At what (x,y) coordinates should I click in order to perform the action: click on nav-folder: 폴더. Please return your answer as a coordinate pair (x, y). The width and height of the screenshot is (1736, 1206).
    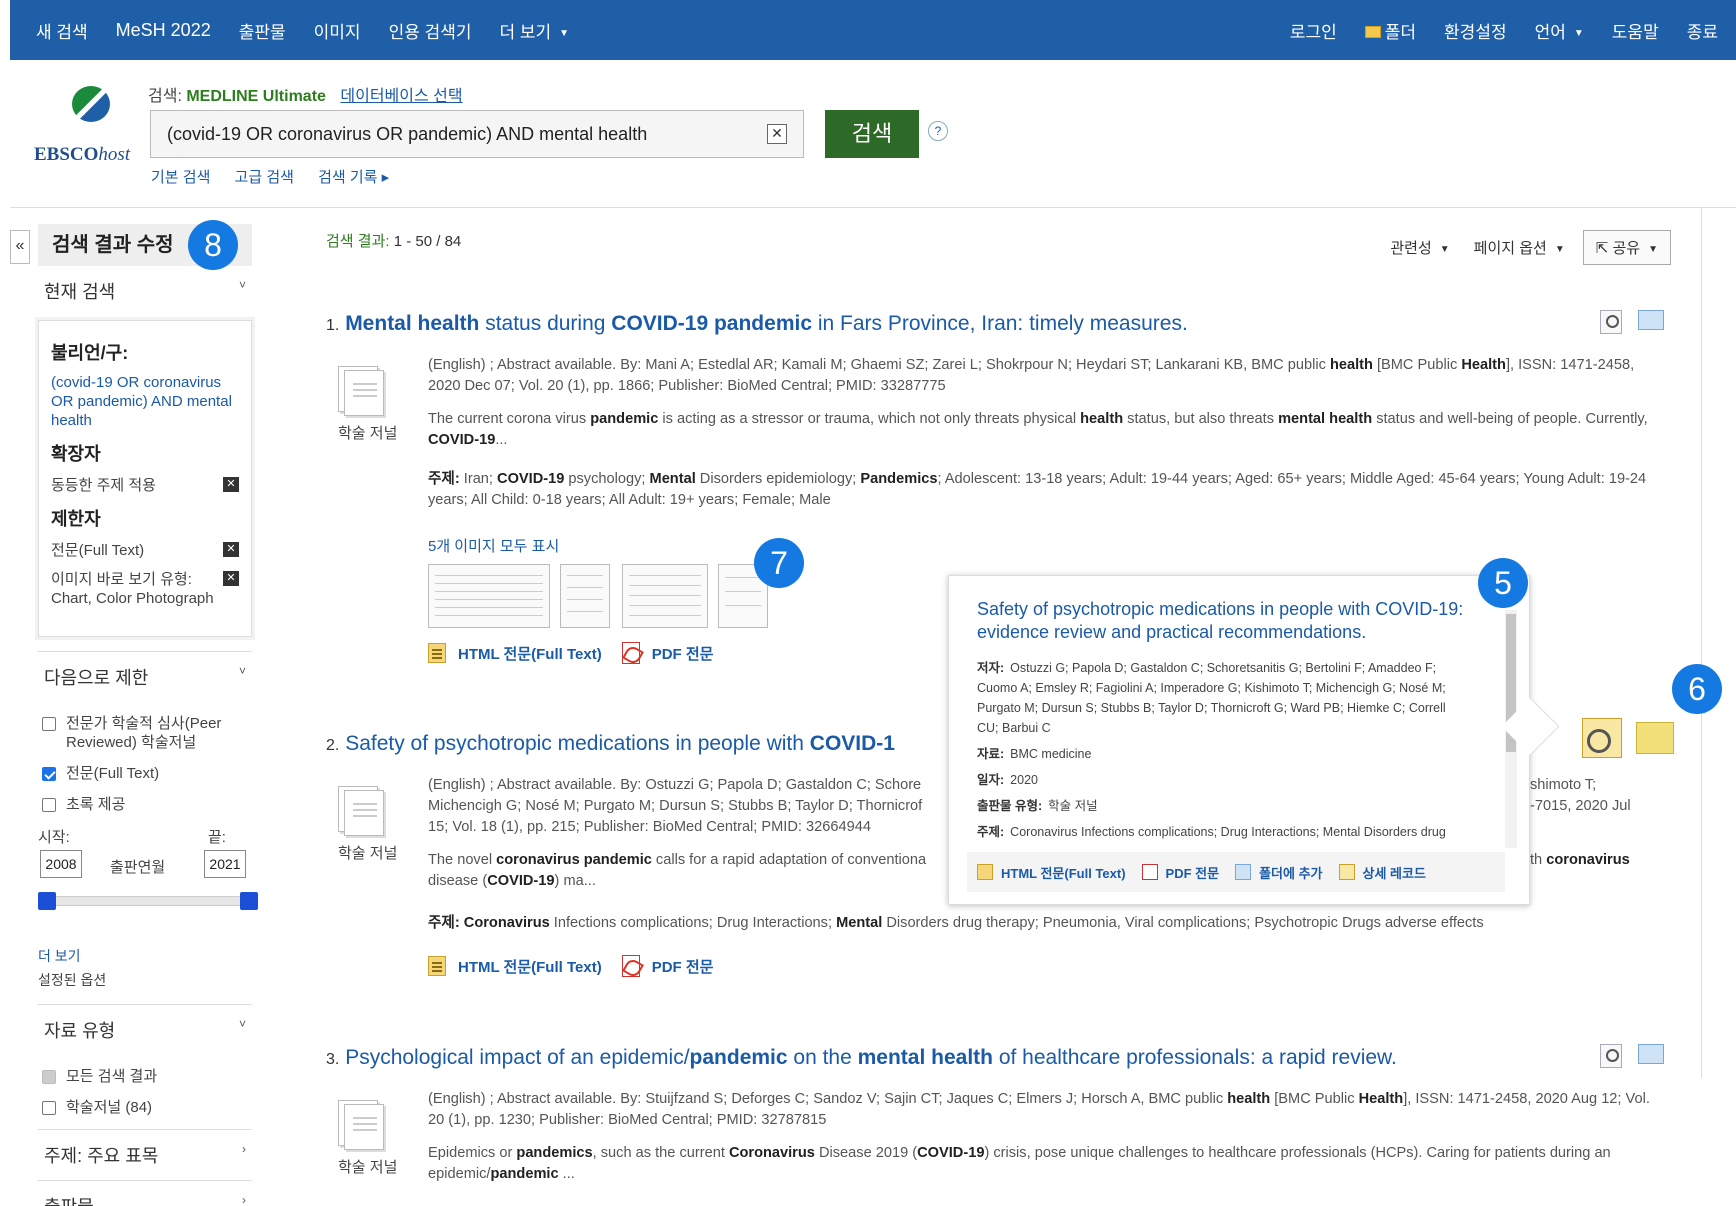
    Looking at the image, I should click on (1390, 30).